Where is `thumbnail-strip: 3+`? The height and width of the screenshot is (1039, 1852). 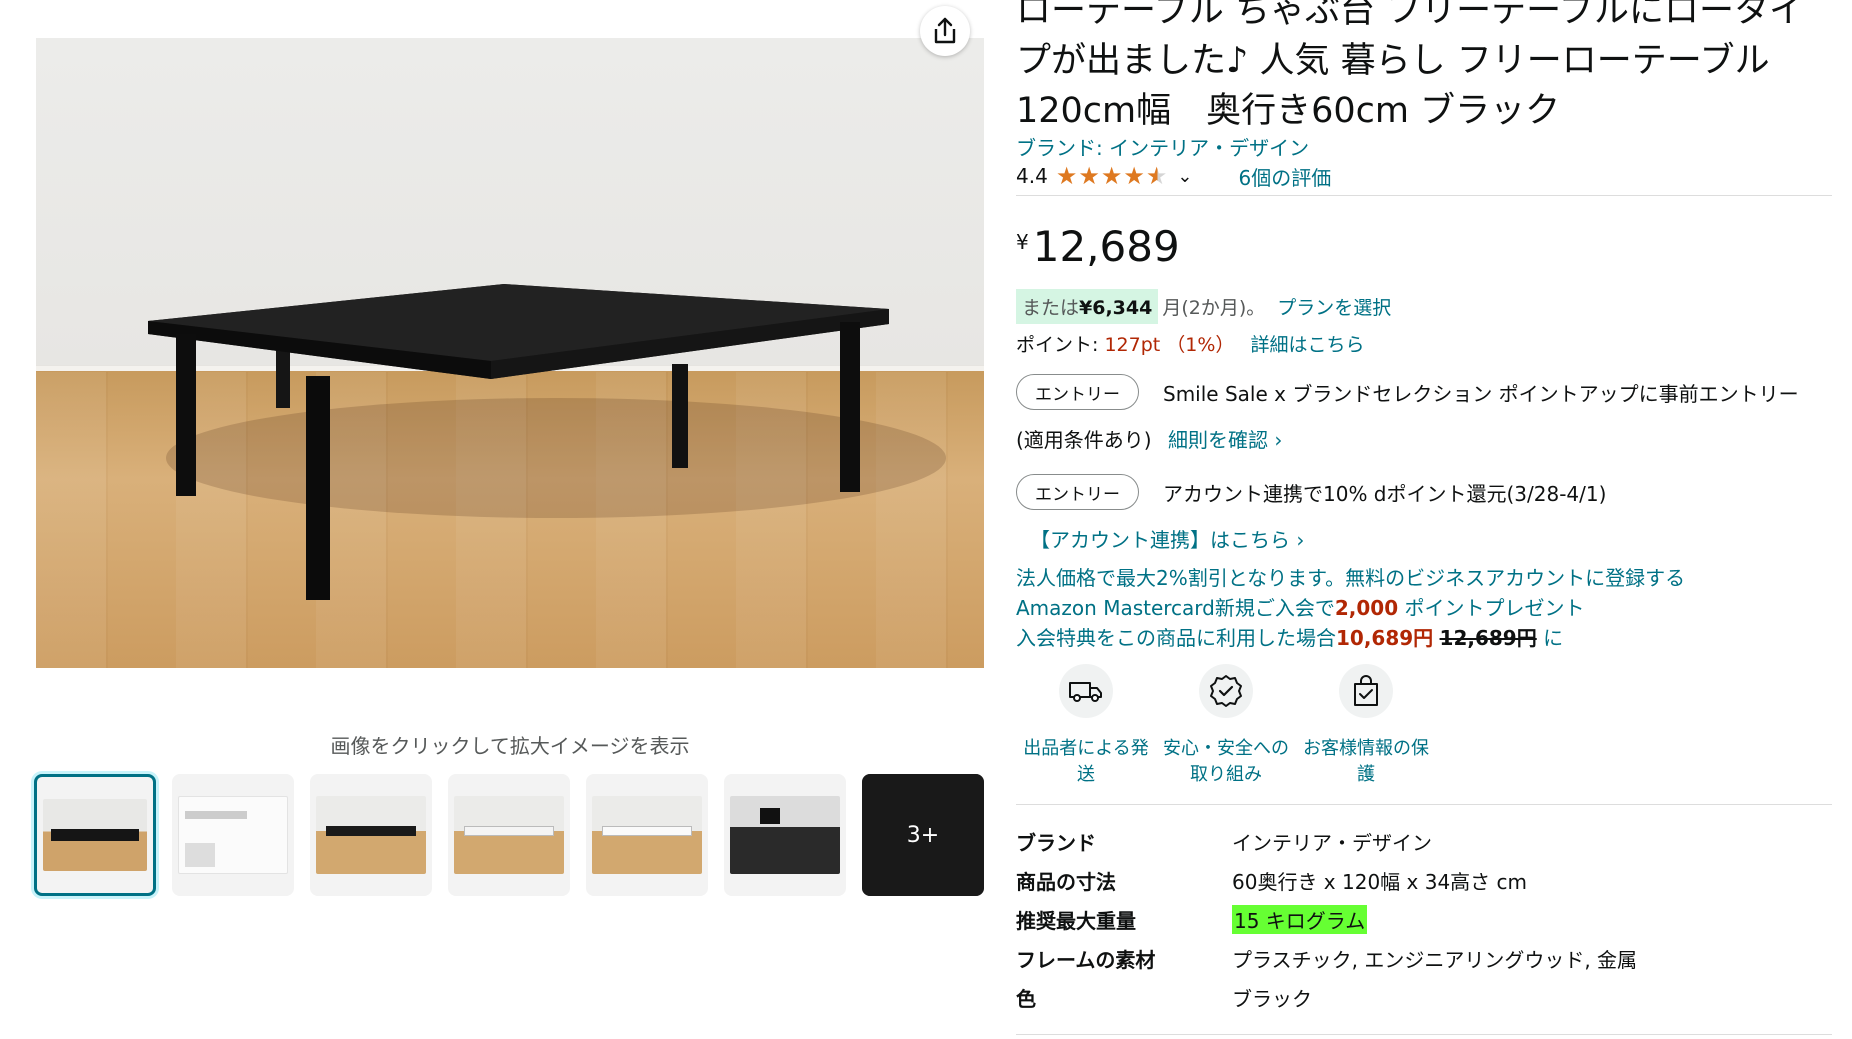
thumbnail-strip: 3+ is located at coordinates (509, 835).